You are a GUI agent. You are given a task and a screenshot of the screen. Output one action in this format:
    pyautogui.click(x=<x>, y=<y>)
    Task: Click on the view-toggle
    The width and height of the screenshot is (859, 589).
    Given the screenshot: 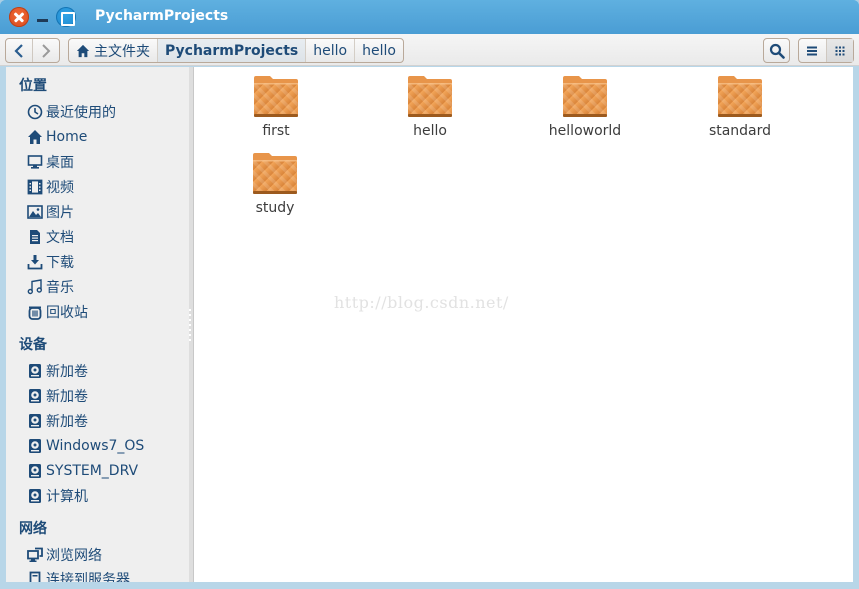 What is the action you would take?
    pyautogui.click(x=826, y=50)
    